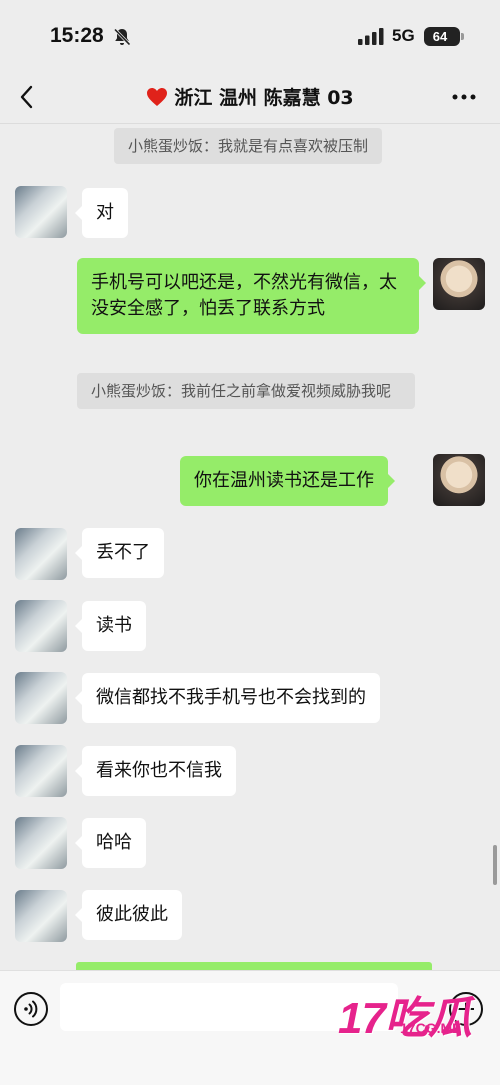 Image resolution: width=500 pixels, height=1085 pixels. Describe the element at coordinates (31, 1009) in the screenshot. I see `voice-icon` at that location.